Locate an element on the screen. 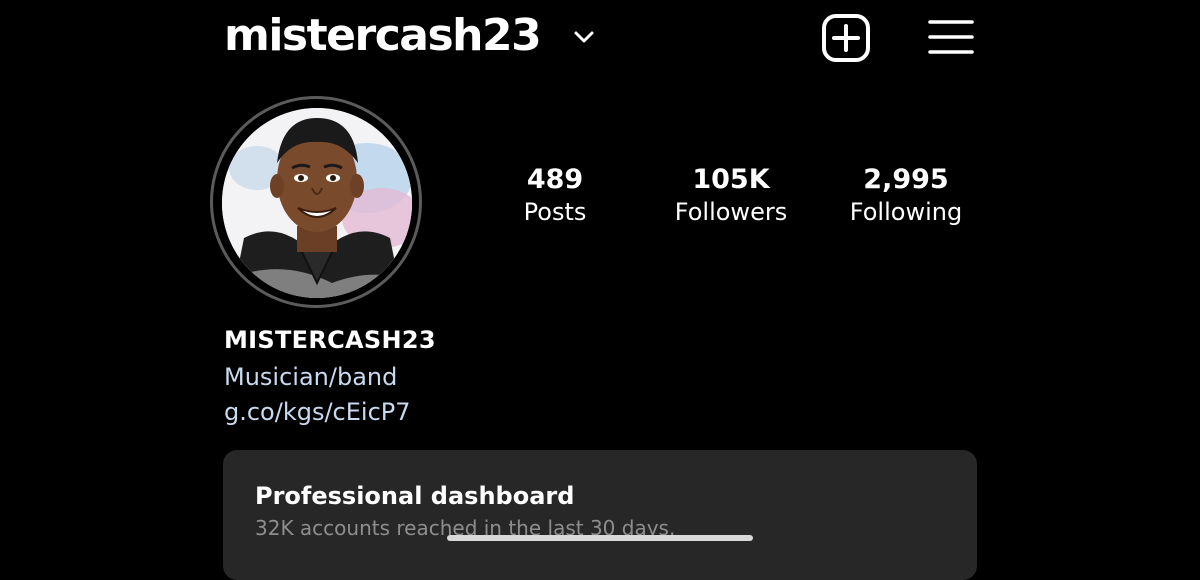 The height and width of the screenshot is (580, 1200). avatar is located at coordinates (317, 203).